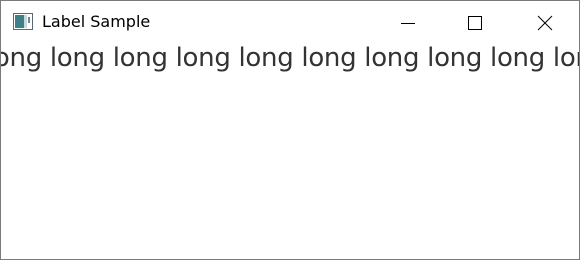  I want to click on window-app-icon, so click(23, 21).